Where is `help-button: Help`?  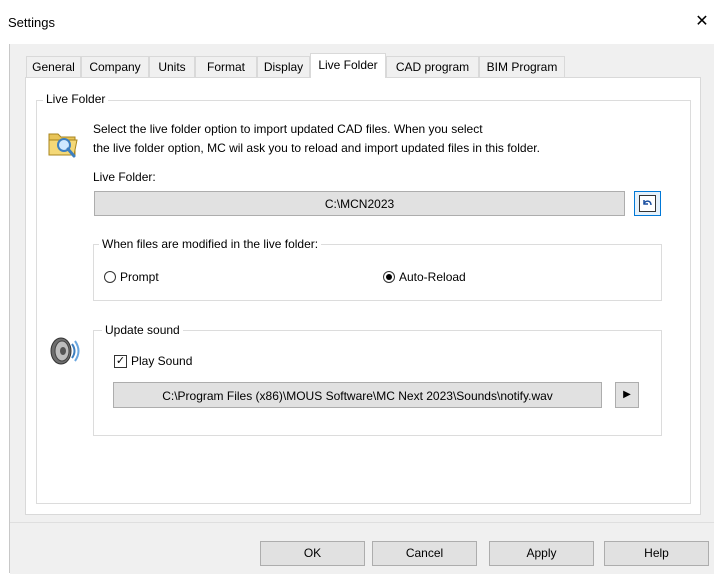 help-button: Help is located at coordinates (656, 553).